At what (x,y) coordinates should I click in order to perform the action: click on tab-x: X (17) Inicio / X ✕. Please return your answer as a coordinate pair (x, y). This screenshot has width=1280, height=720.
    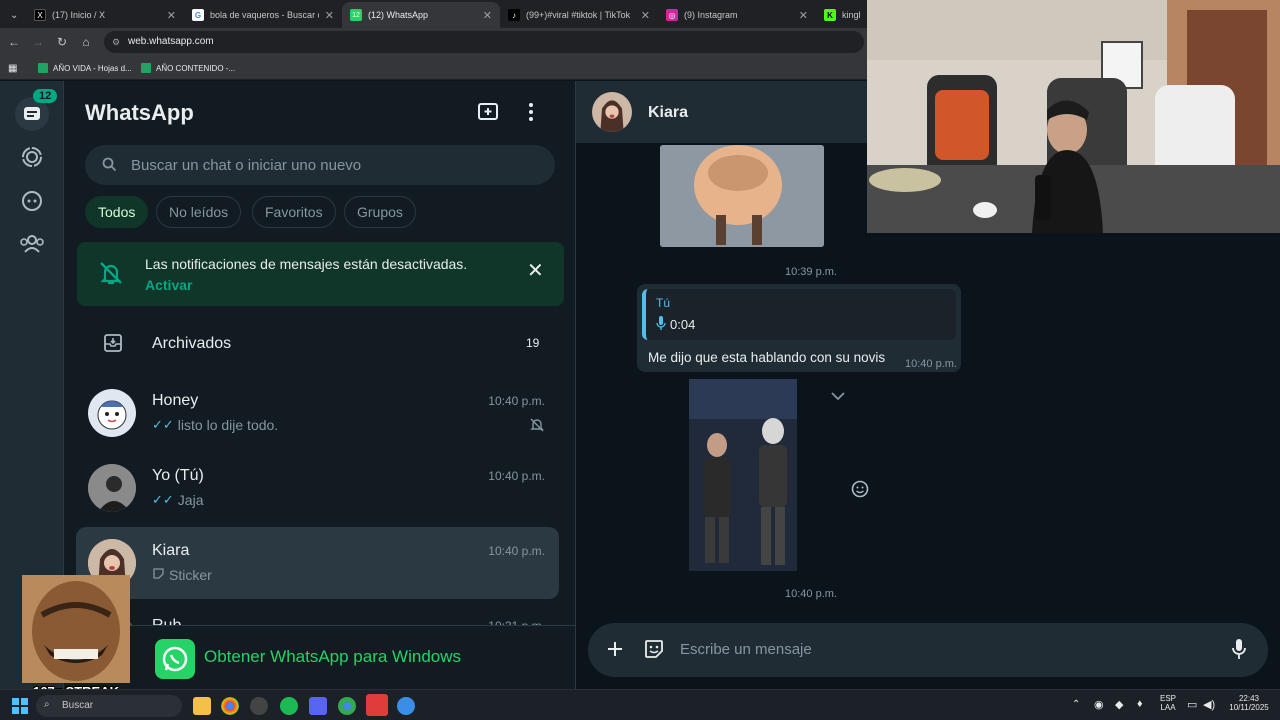
    Looking at the image, I should click on (105, 15).